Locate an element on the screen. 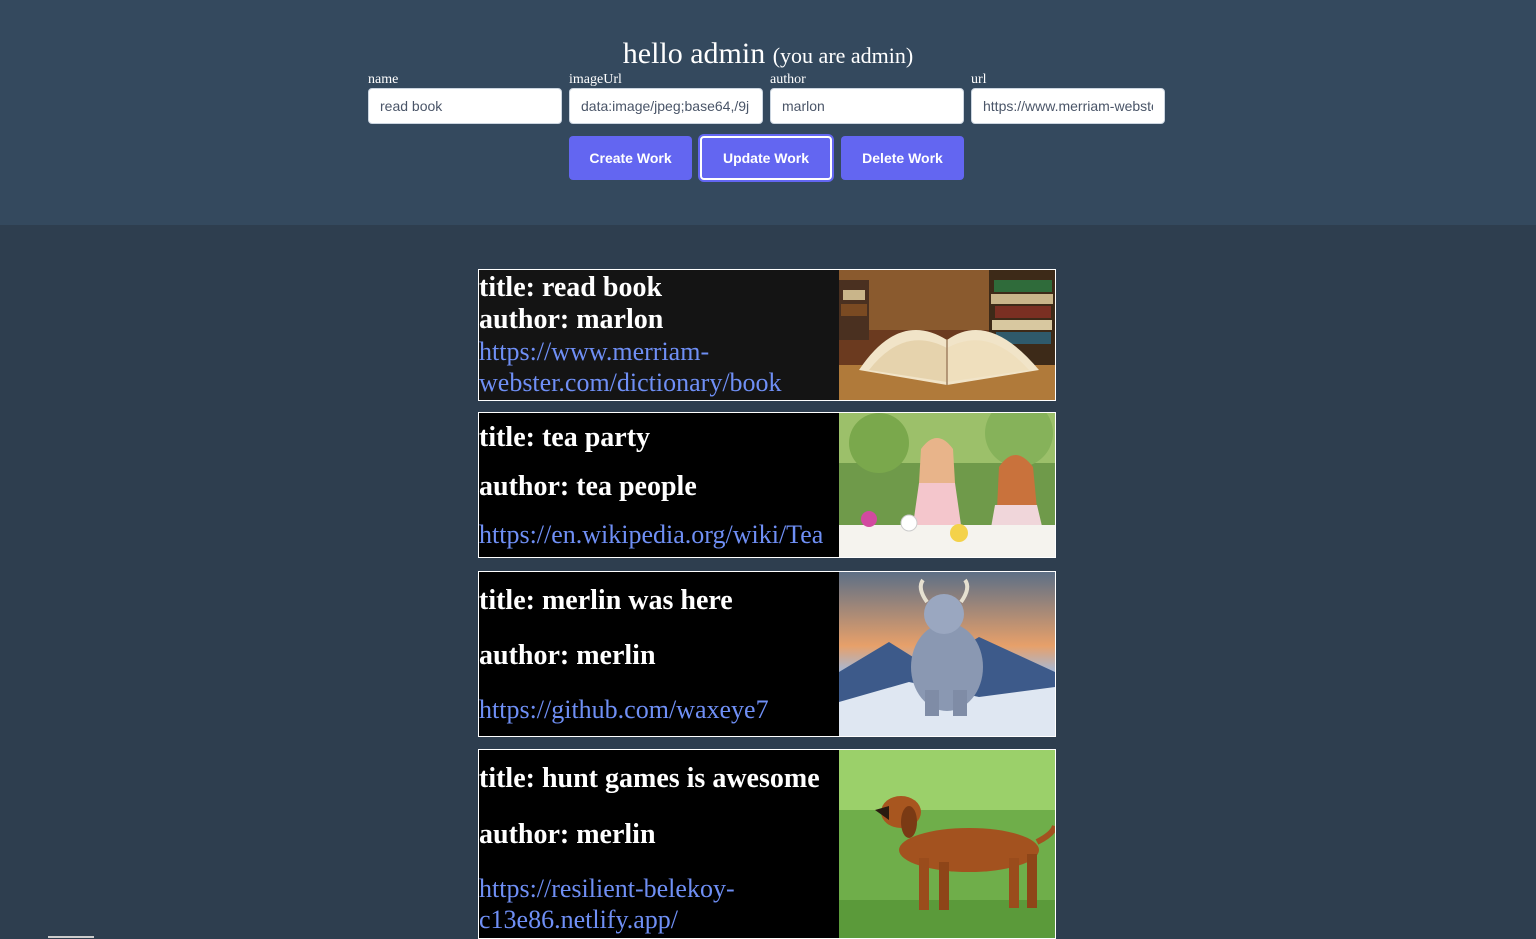 This screenshot has width=1536, height=939. image-url-field-group: imageUrl is located at coordinates (666, 98).